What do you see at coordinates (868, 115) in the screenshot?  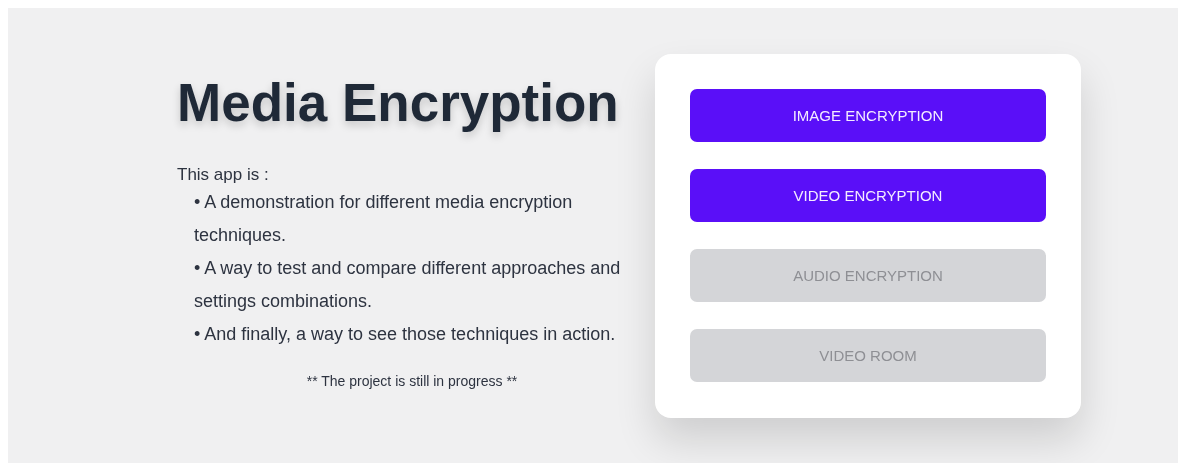 I see `menu-button: IMAGE ENCRYPTION` at bounding box center [868, 115].